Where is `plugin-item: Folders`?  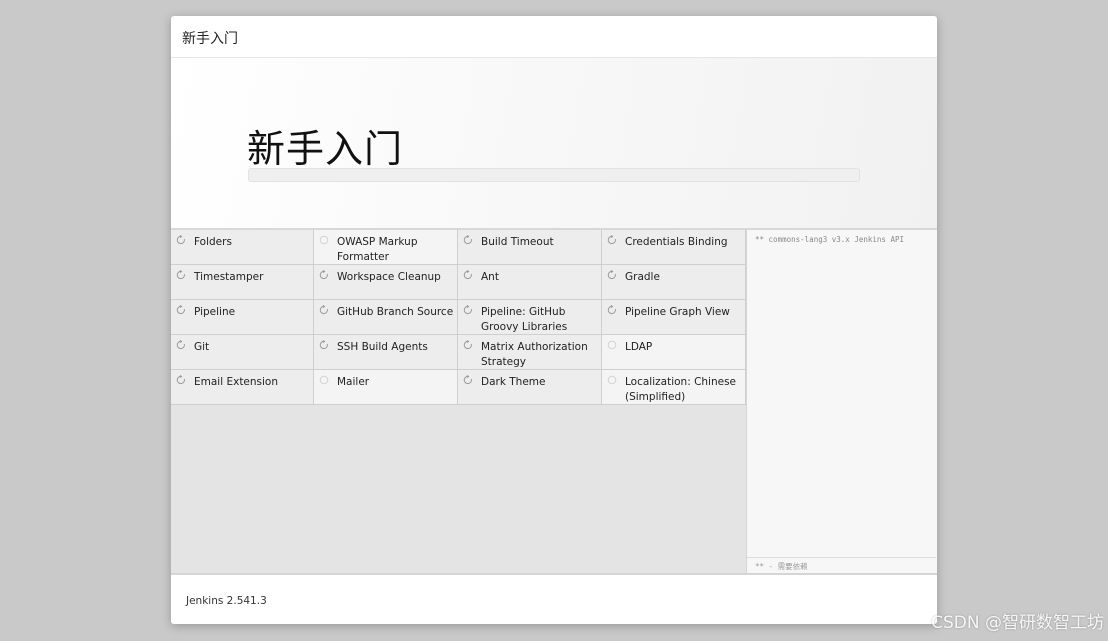 plugin-item: Folders is located at coordinates (242, 247).